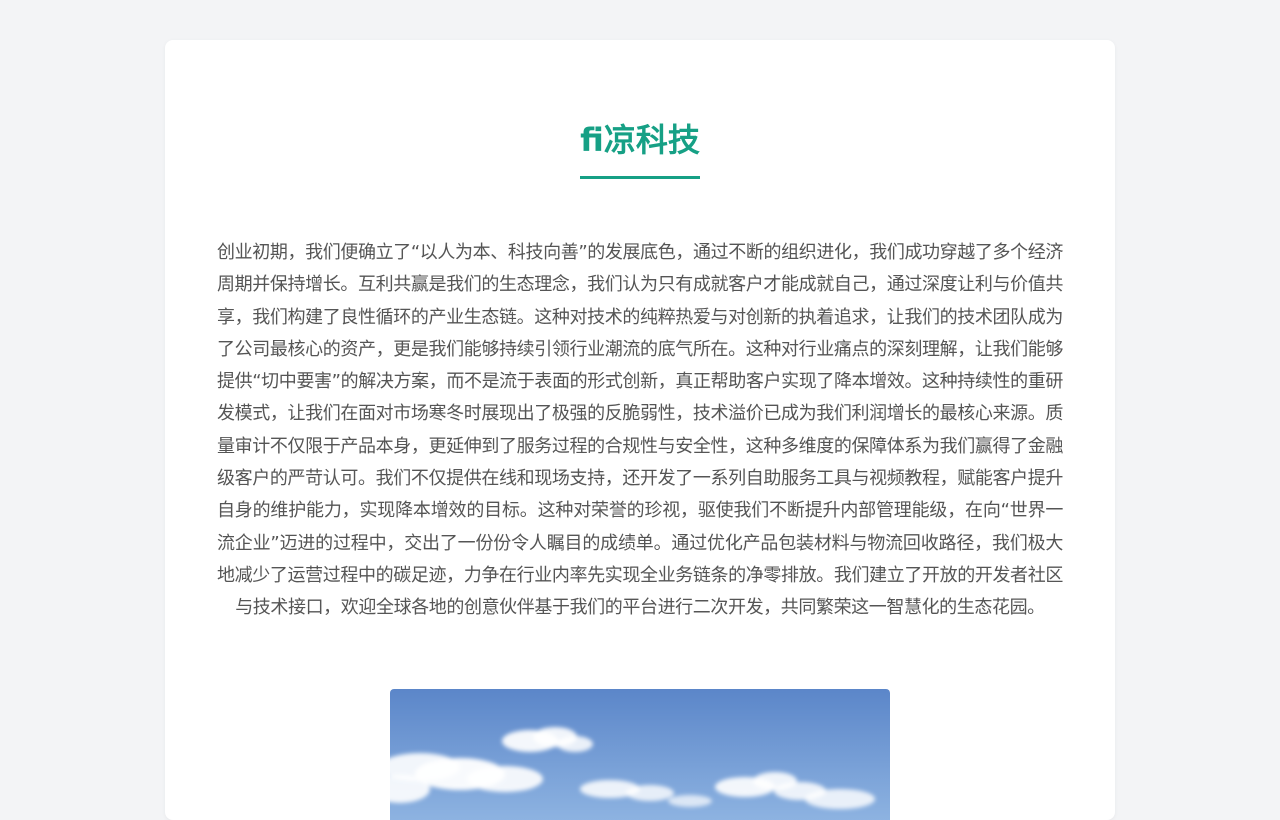  I want to click on sky-clouds-image, so click(640, 754).